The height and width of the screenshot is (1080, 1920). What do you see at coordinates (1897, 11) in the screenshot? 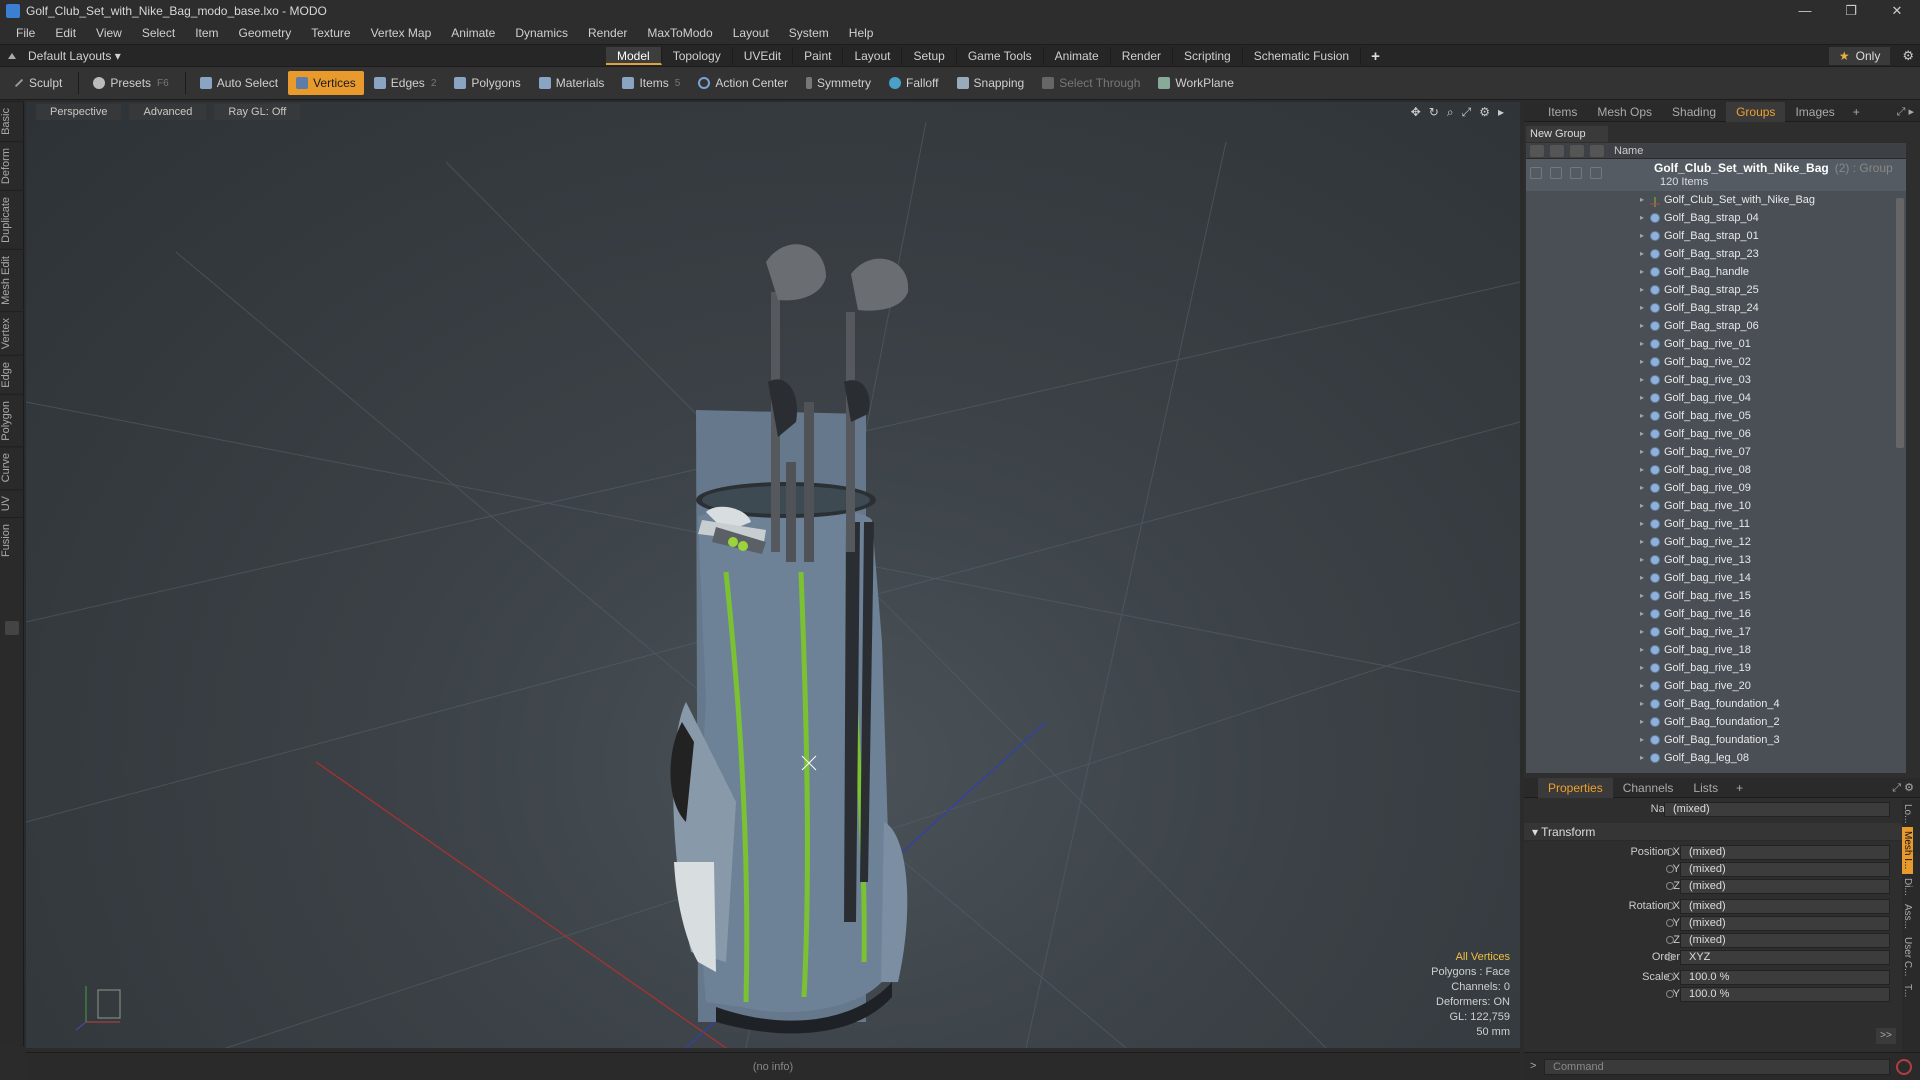
I see `close-button: ✕` at bounding box center [1897, 11].